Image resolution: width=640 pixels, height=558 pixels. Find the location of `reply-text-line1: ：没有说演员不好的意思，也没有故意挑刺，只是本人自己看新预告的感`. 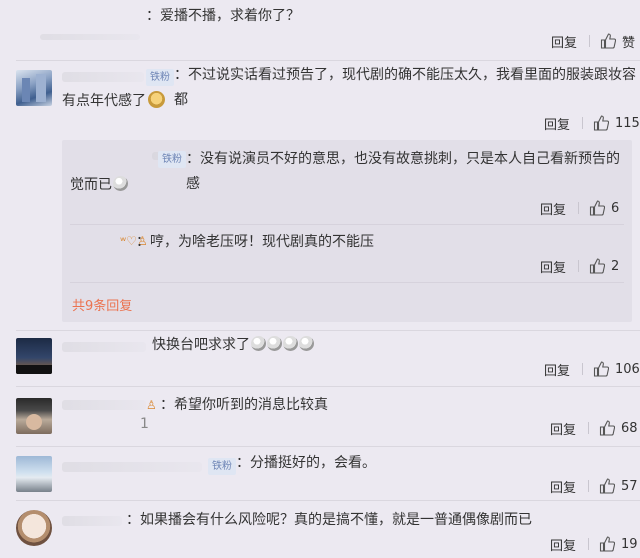

reply-text-line1: ：没有说演员不好的意思，也没有故意挑刺，只是本人自己看新预告的感 is located at coordinates (403, 171).